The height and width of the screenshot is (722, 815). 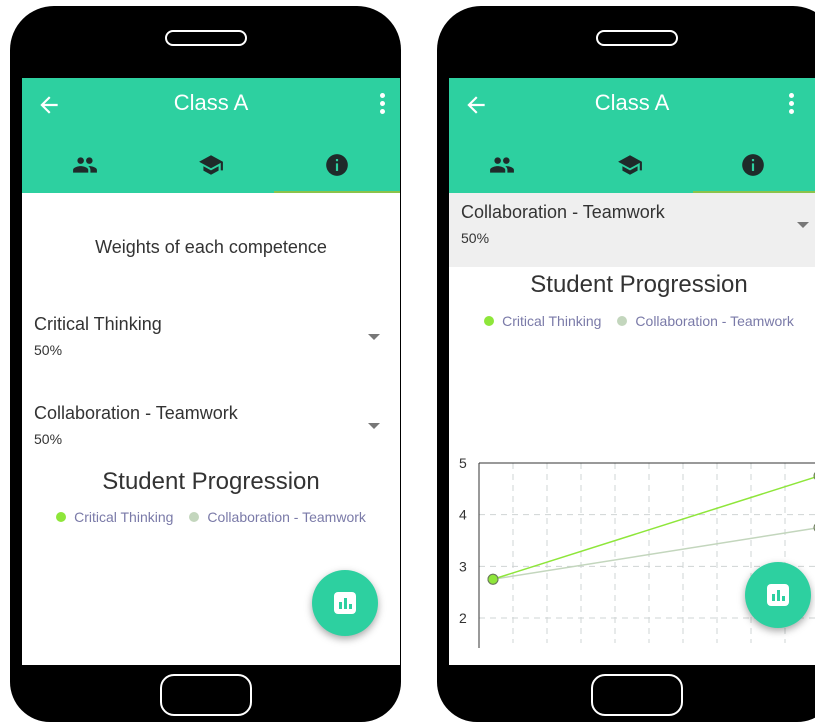 I want to click on progression-line-chart: 5 4 3 2, so click(x=637, y=551).